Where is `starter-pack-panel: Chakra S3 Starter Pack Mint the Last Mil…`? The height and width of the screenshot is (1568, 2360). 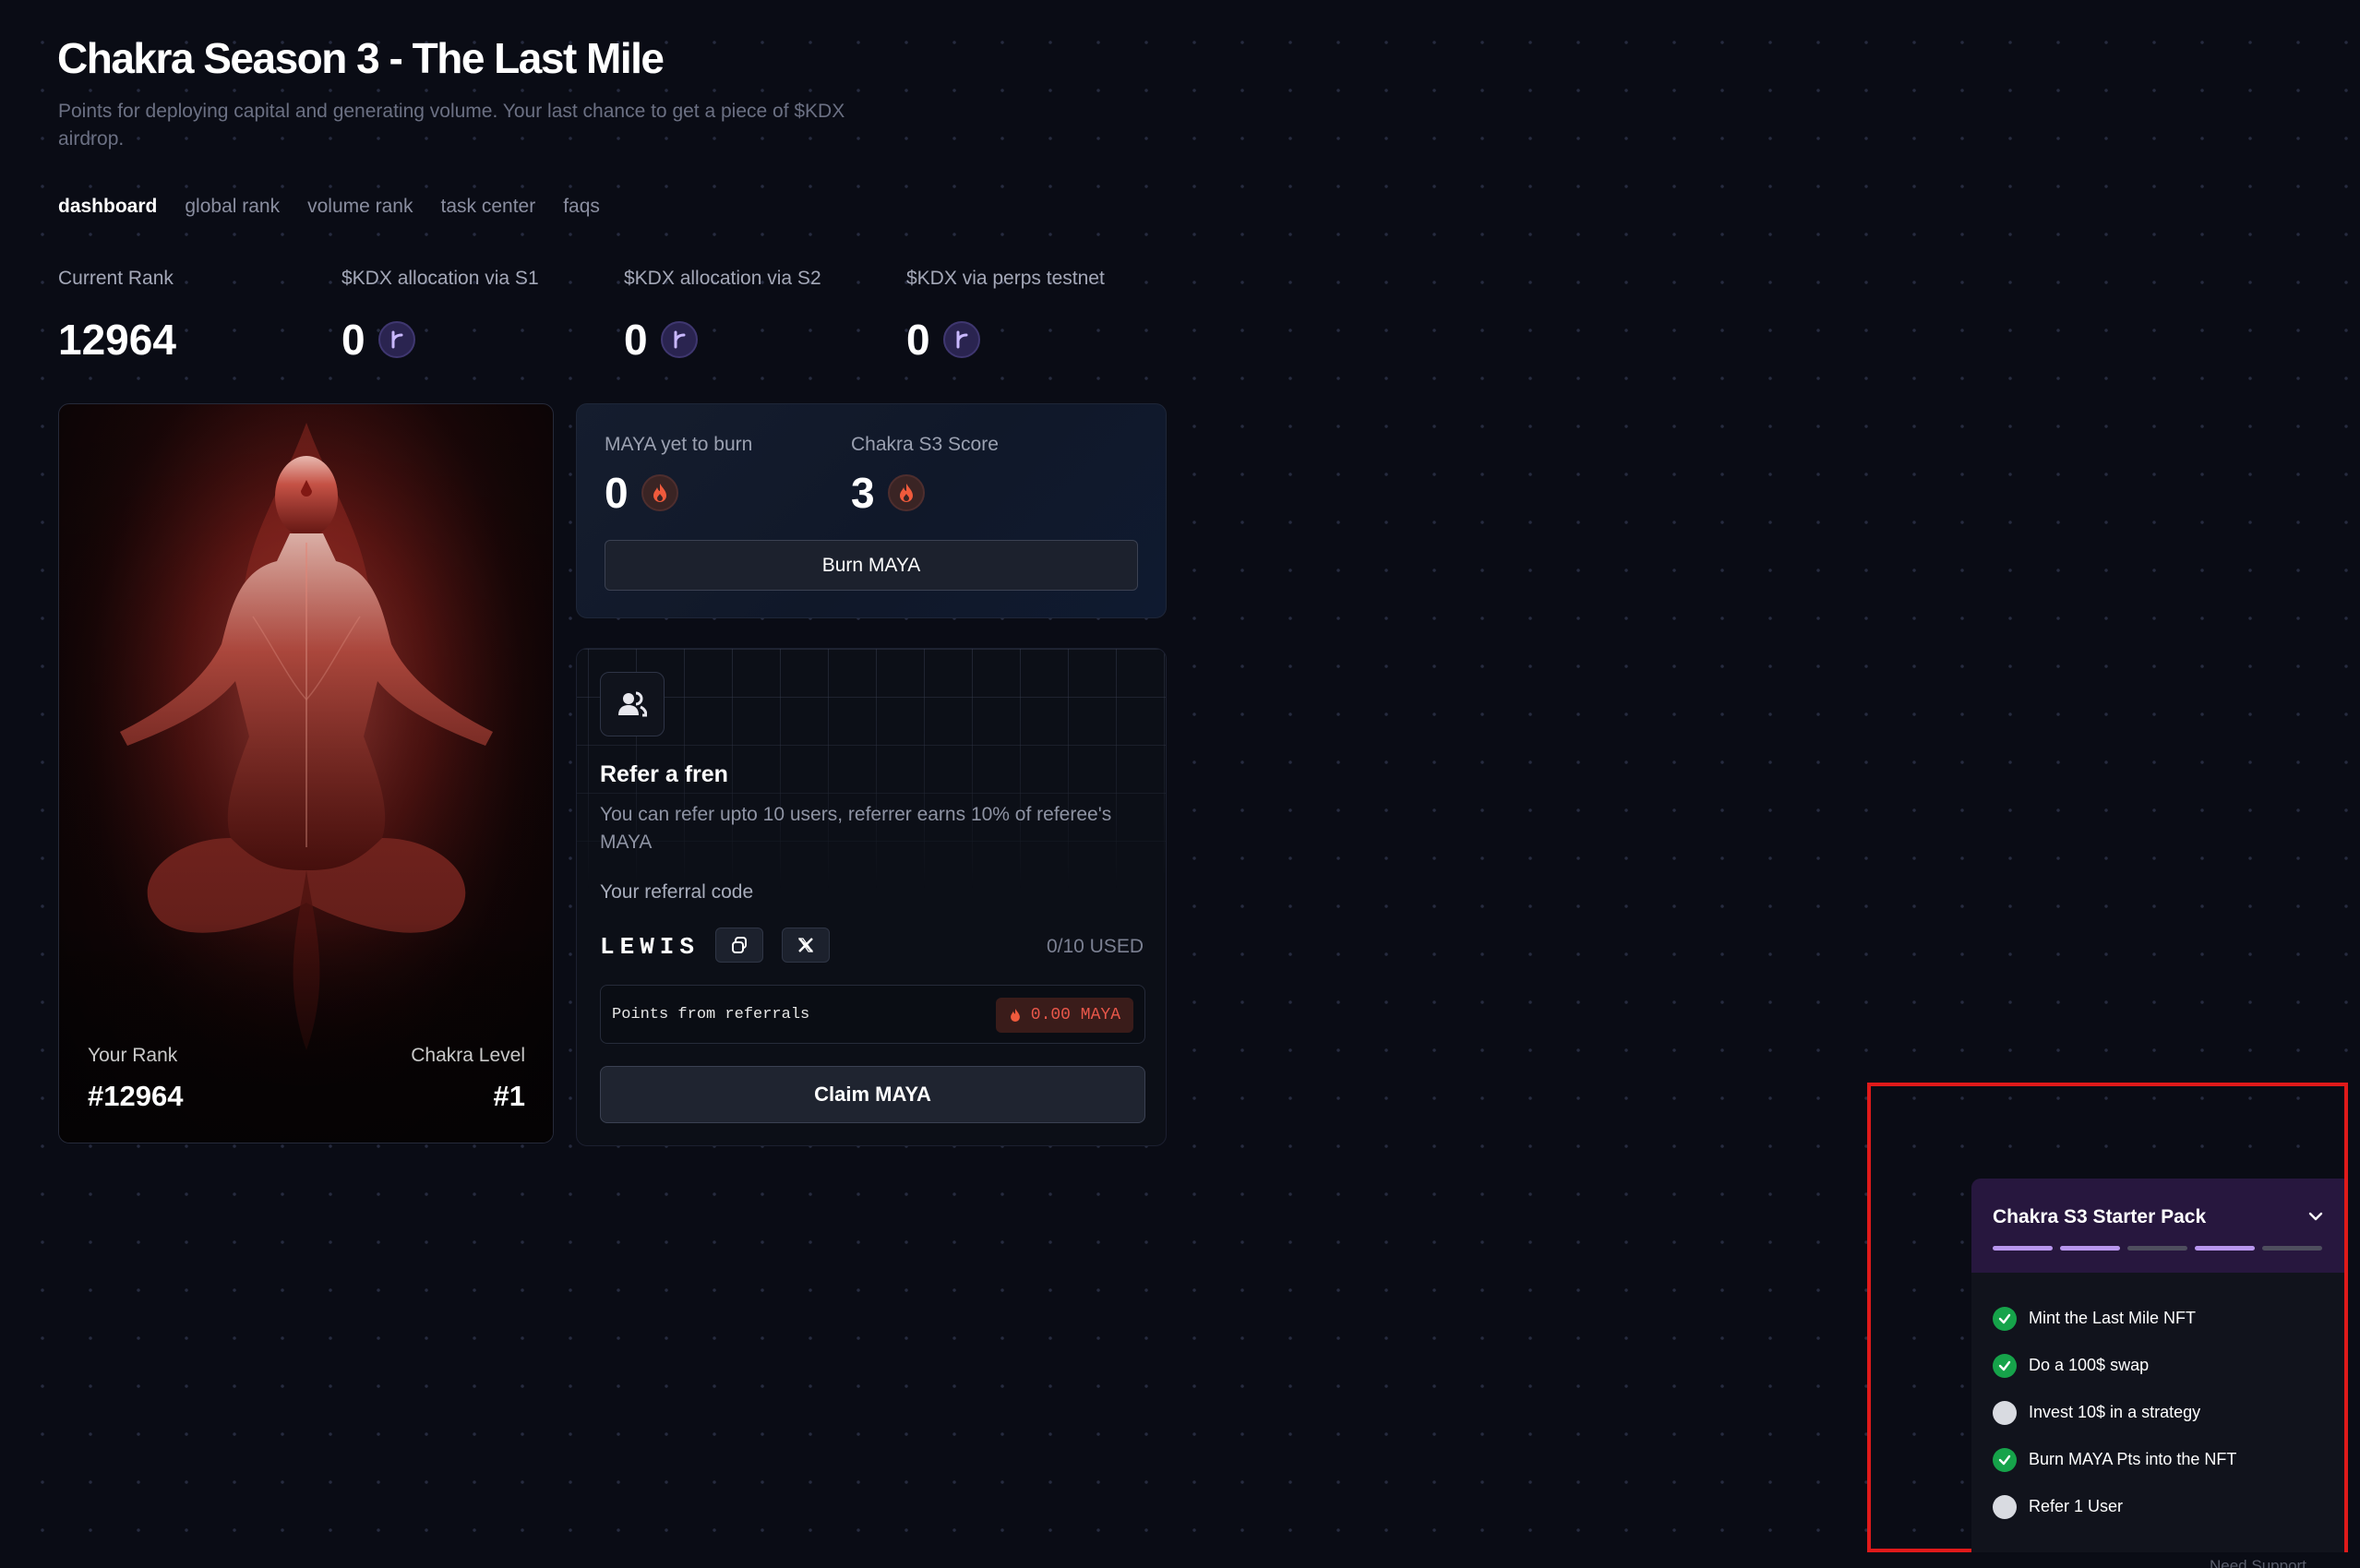
starter-pack-panel: Chakra S3 Starter Pack Mint the Last Mil… is located at coordinates (2157, 1365).